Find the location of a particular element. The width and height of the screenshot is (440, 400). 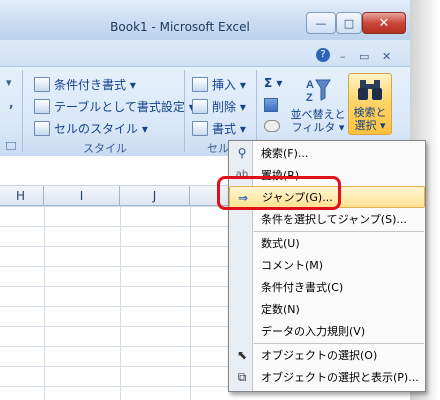

format-button: 書式 ▾ is located at coordinates (219, 128).